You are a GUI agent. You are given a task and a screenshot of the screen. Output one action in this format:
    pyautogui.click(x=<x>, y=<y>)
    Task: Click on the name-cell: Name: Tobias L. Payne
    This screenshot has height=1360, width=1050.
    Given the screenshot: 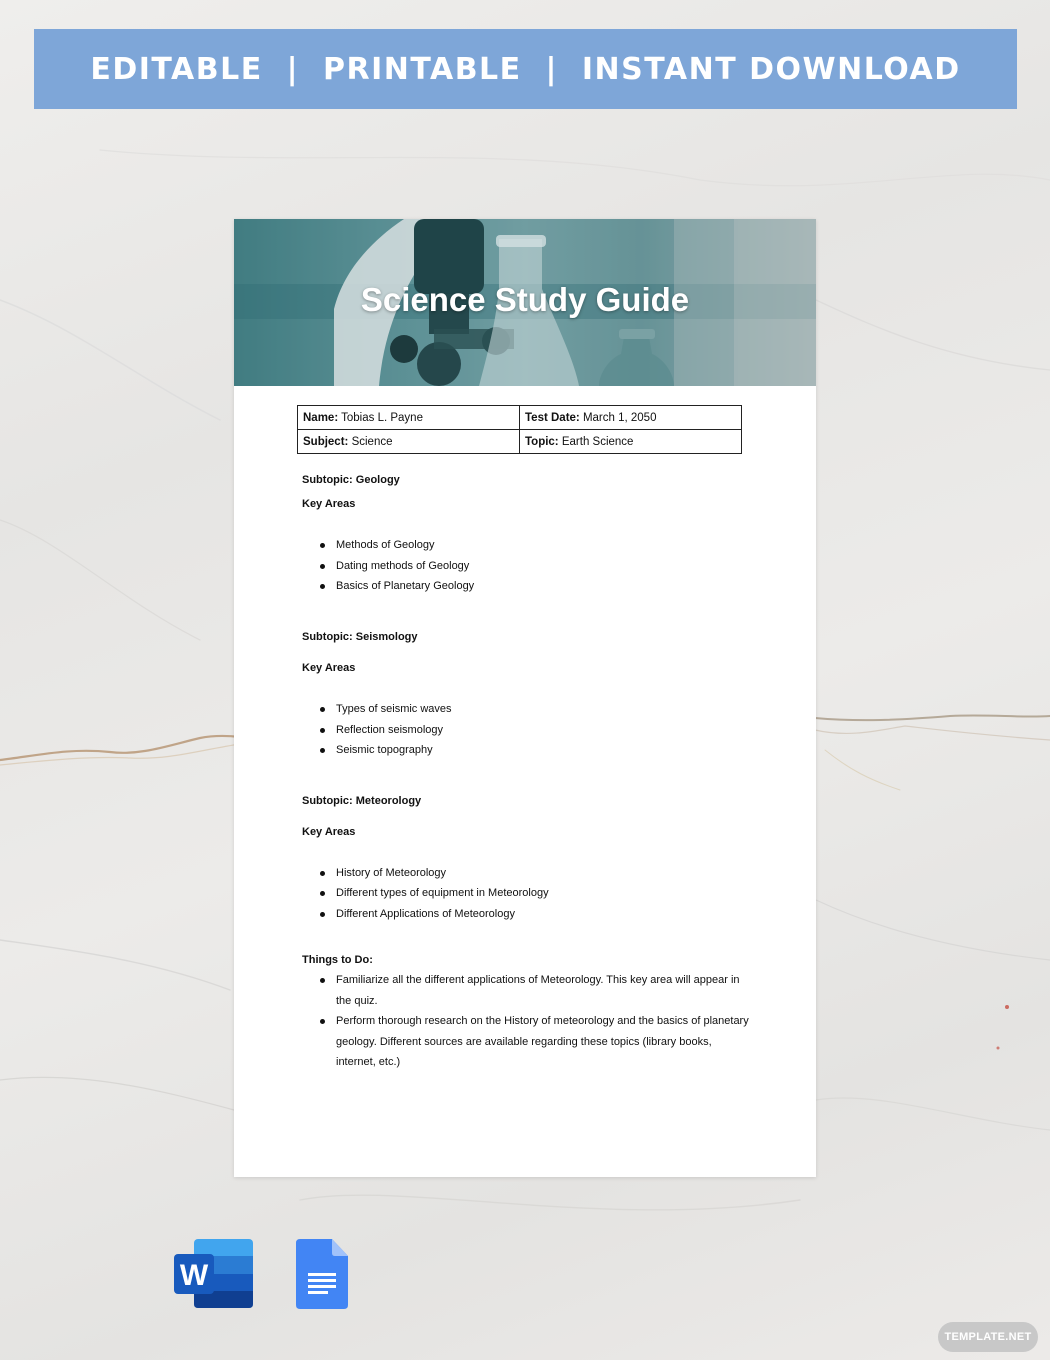 What is the action you would take?
    pyautogui.click(x=408, y=417)
    